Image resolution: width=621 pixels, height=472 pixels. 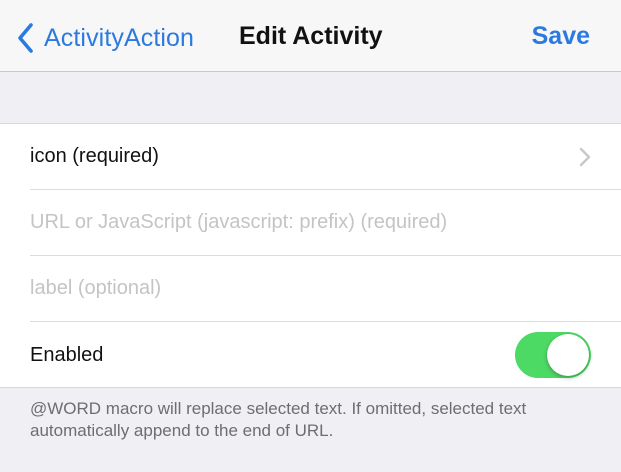 What do you see at coordinates (310, 222) in the screenshot?
I see `url-field` at bounding box center [310, 222].